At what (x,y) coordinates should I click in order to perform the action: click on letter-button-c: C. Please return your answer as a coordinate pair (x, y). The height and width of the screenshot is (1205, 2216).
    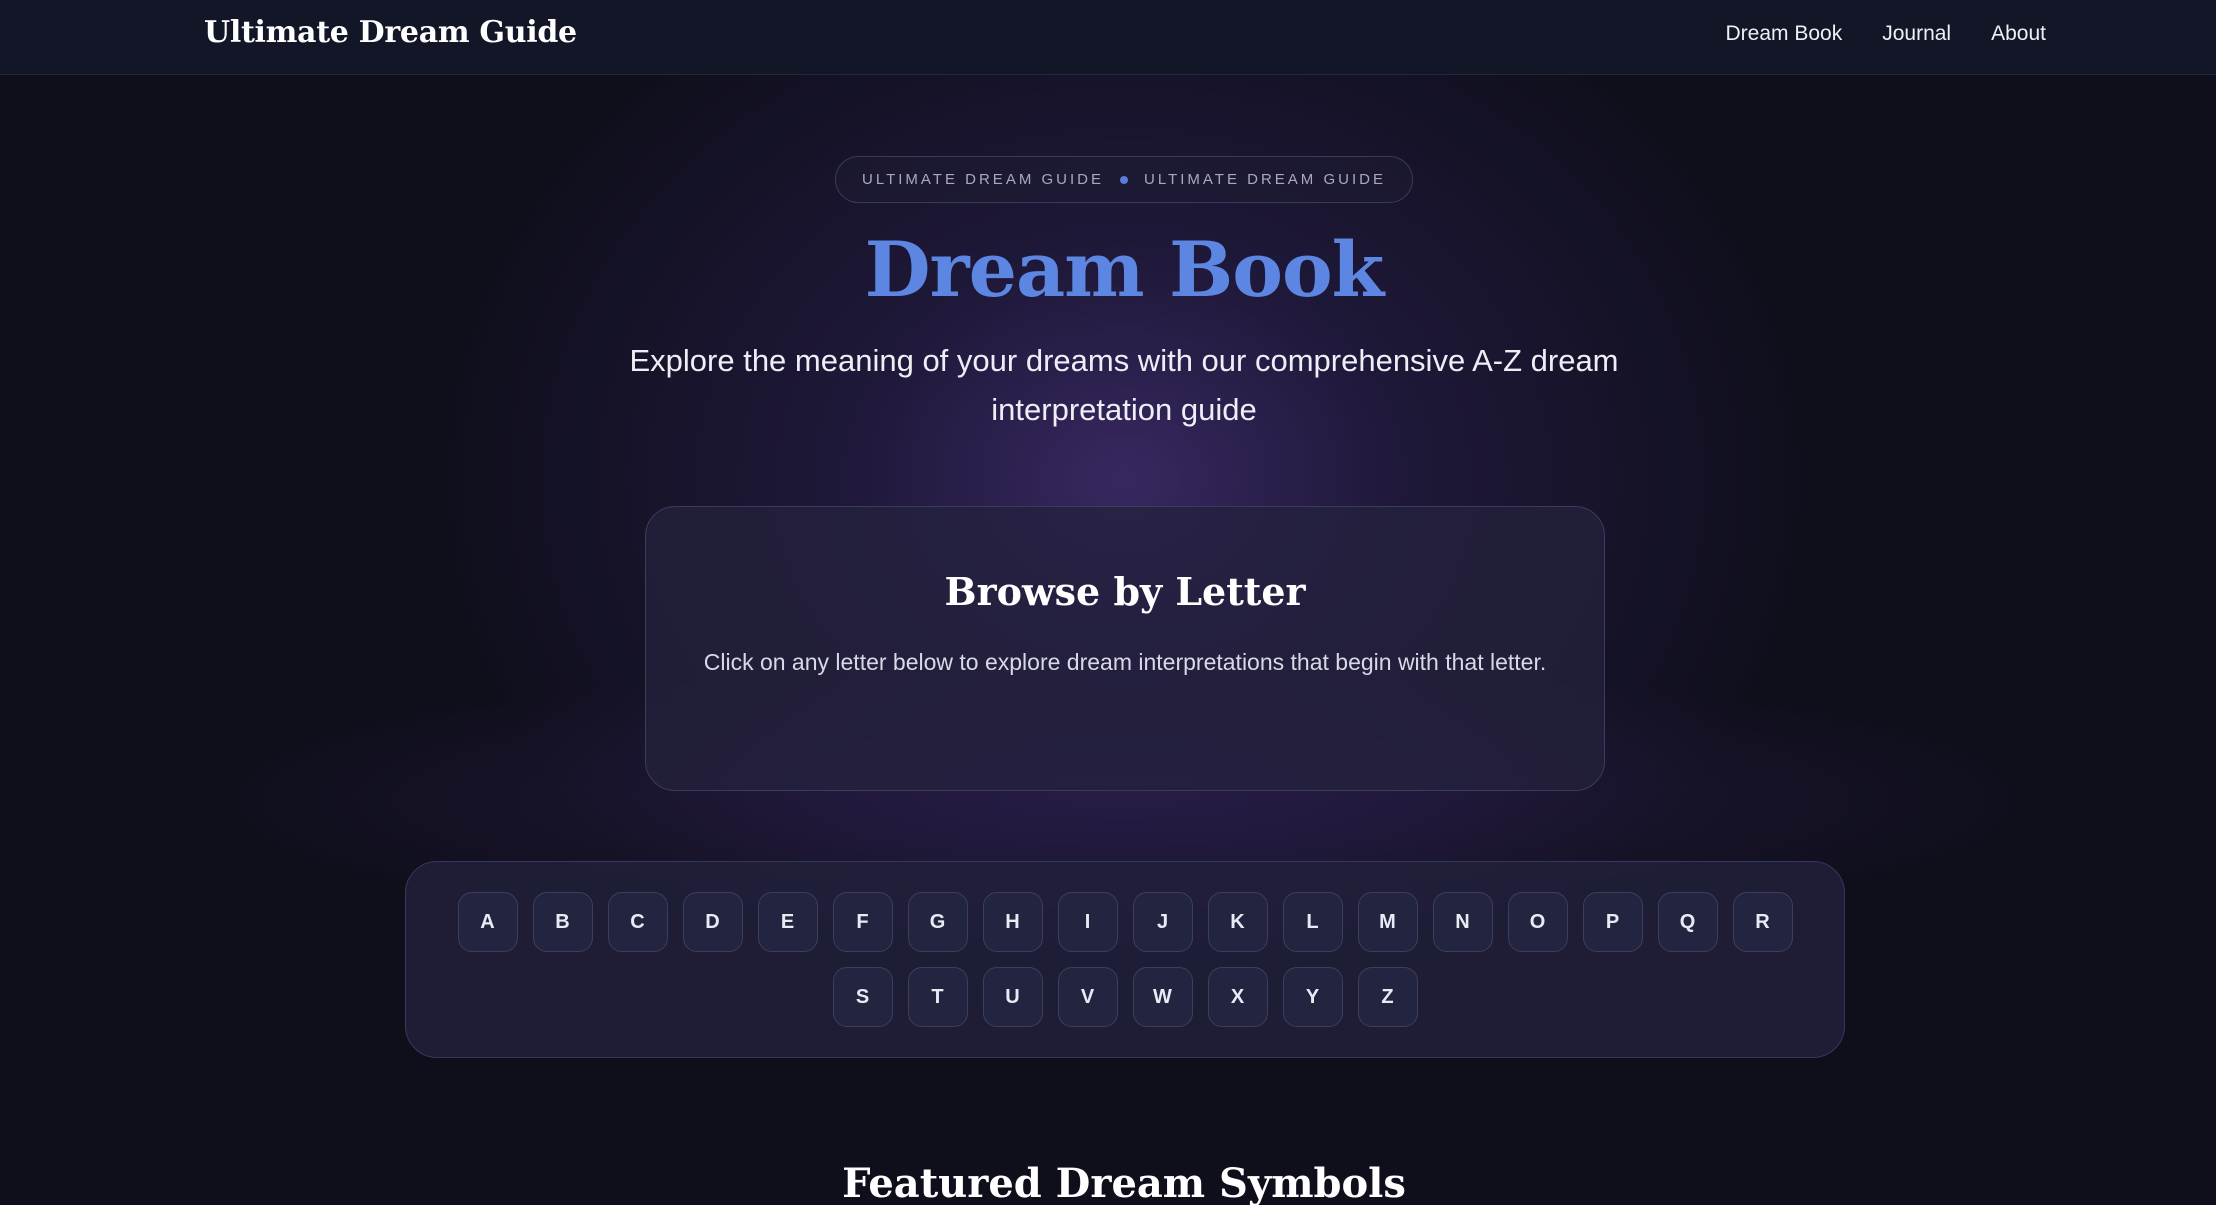
    Looking at the image, I should click on (637, 922).